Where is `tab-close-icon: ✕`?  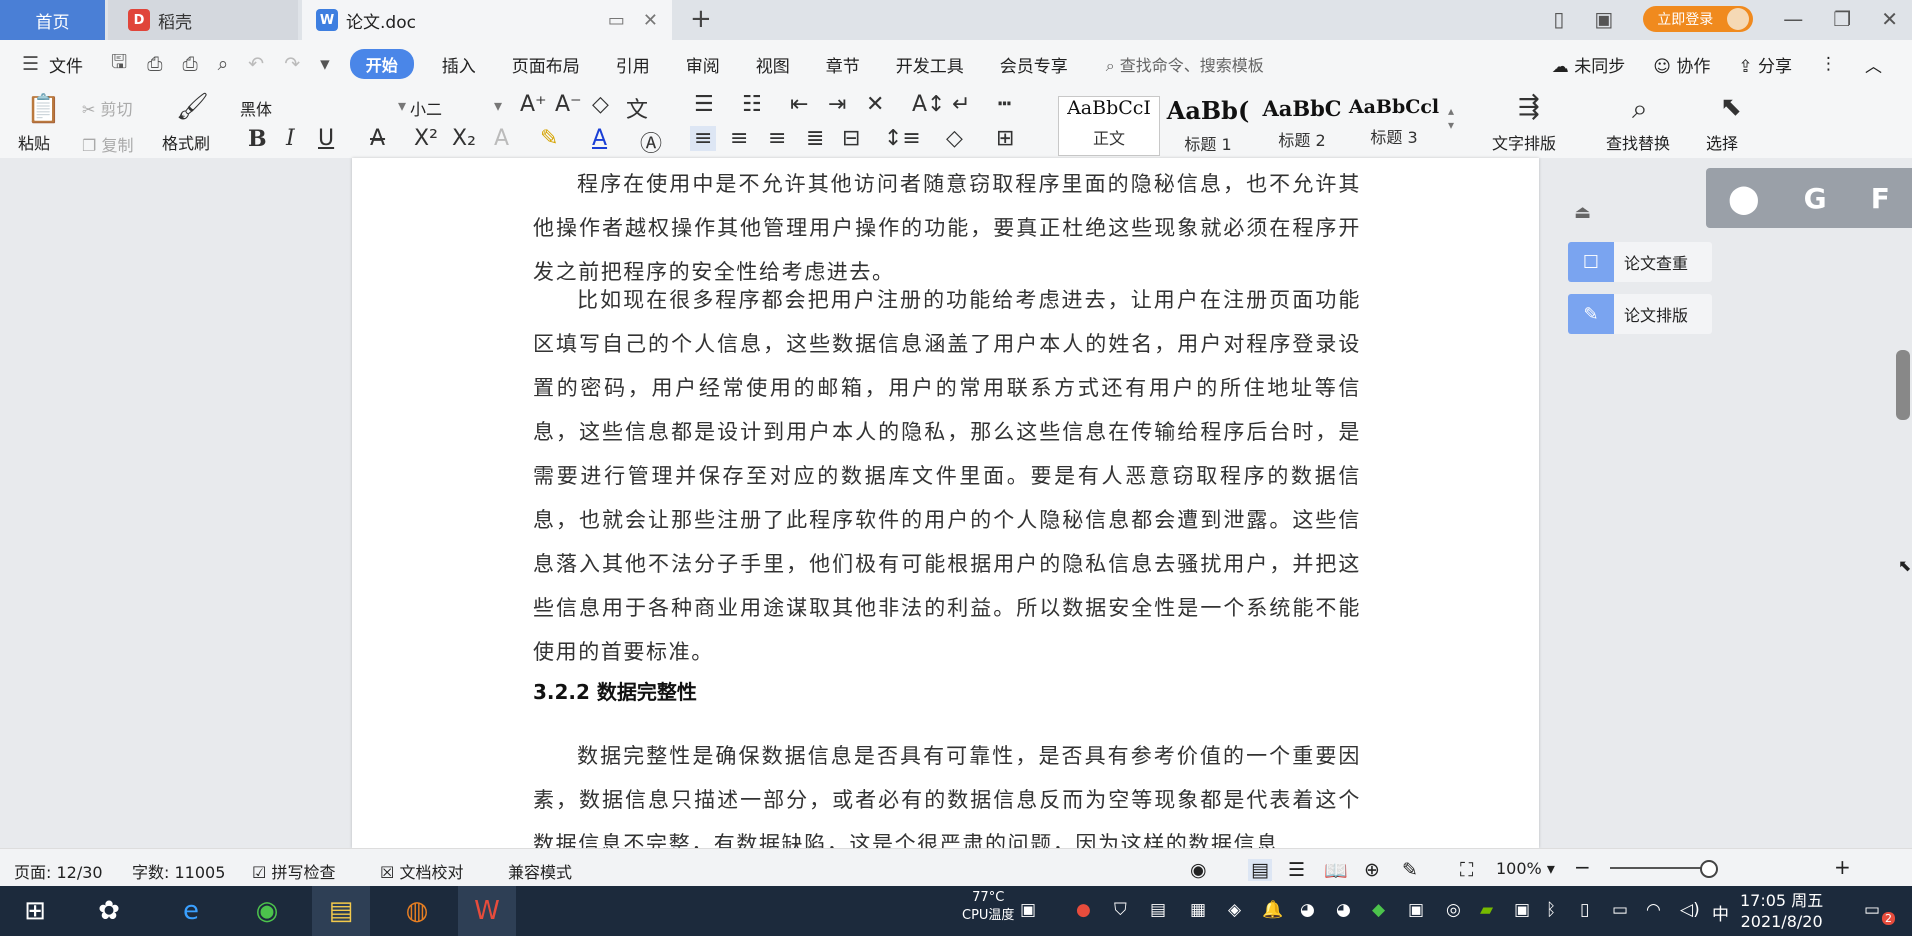 tab-close-icon: ✕ is located at coordinates (650, 20).